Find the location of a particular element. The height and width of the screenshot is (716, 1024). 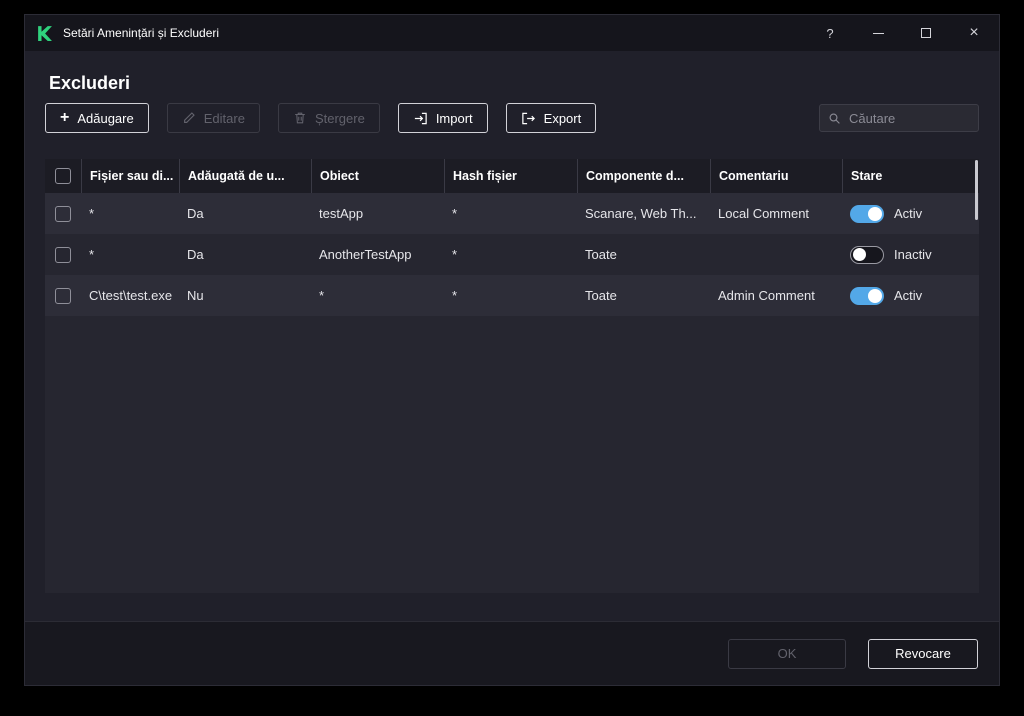

maximize-button is located at coordinates (926, 33).